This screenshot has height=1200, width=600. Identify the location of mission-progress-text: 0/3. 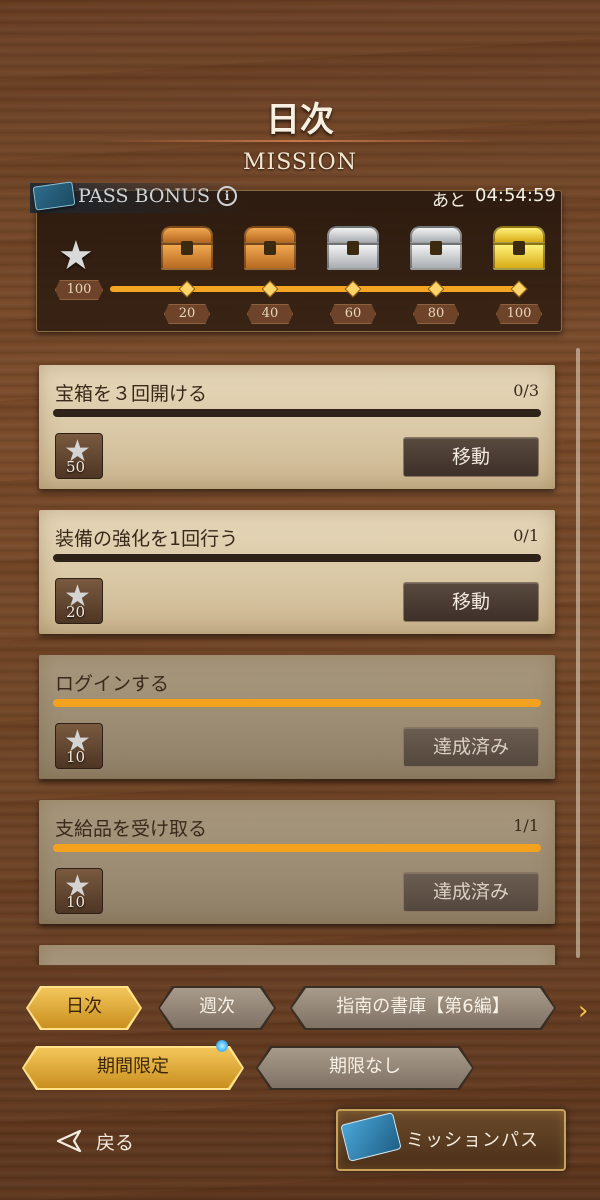
(526, 390).